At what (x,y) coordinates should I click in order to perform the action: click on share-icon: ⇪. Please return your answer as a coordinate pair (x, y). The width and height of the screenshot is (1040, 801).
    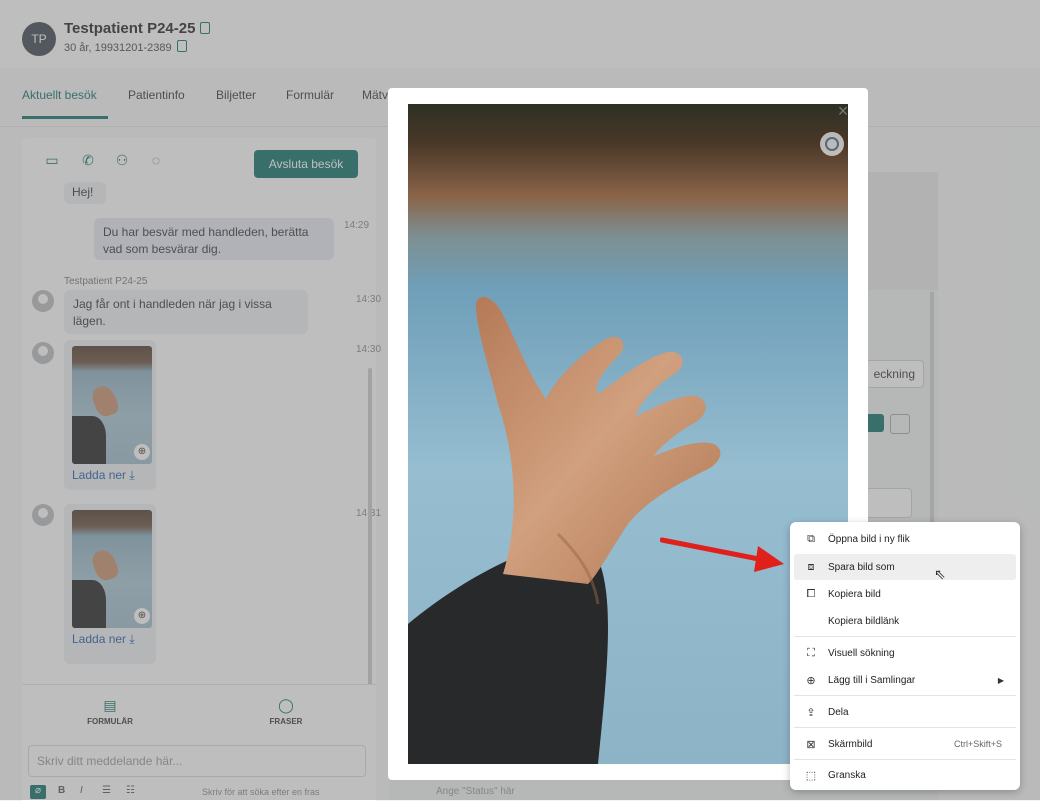
    Looking at the image, I should click on (811, 712).